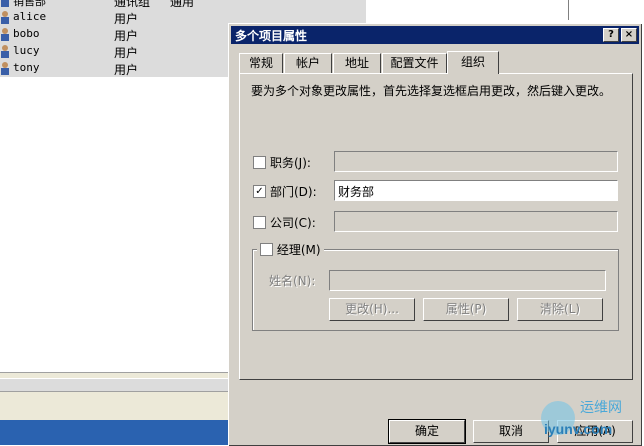 The height and width of the screenshot is (446, 644). I want to click on manager-groupbox: 经理(M) 姓名(N): 更改(H)... 属性(P) 清除(L), so click(435, 286).